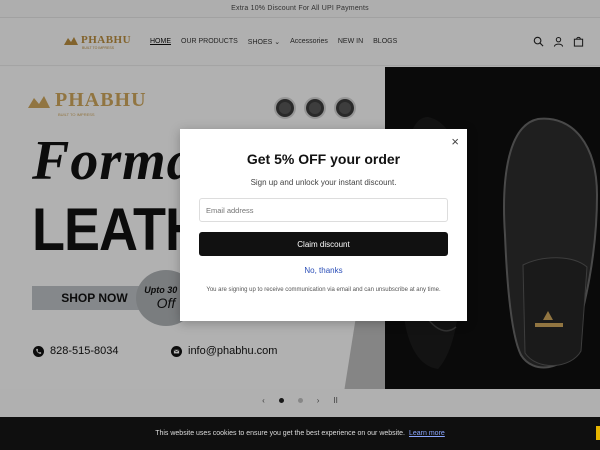 The width and height of the screenshot is (600, 450). I want to click on close-icon: ×, so click(455, 141).